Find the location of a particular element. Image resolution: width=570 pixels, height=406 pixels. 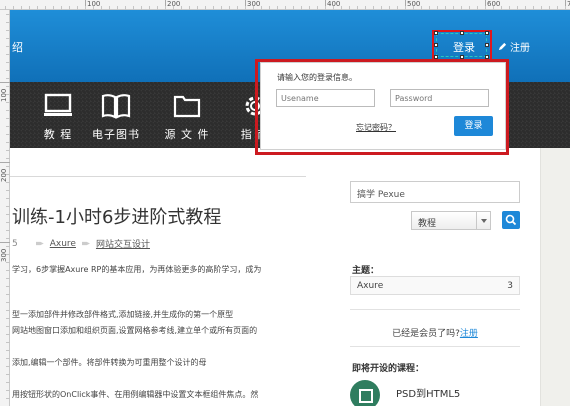

header-intro-fragment: 绍 is located at coordinates (17, 47).